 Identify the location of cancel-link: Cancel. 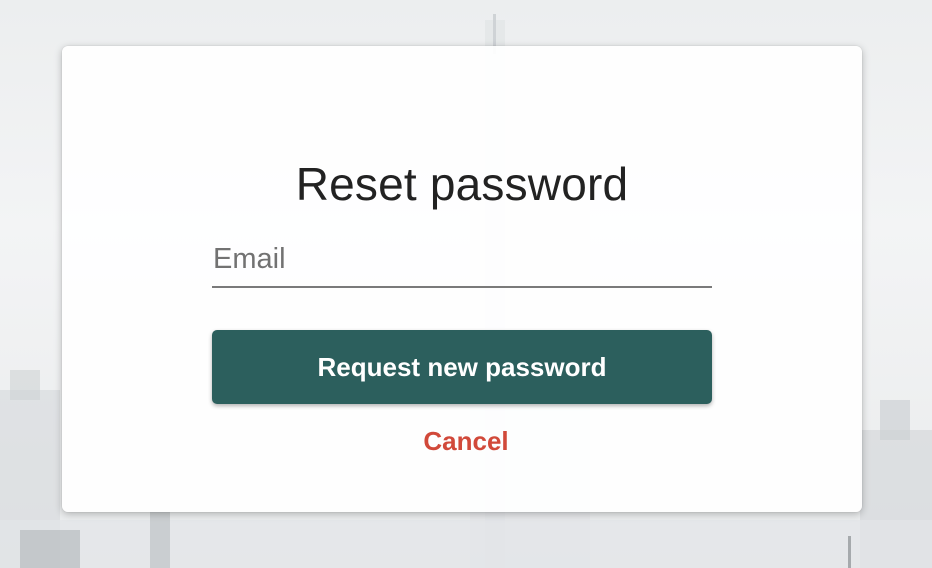
(466, 441).